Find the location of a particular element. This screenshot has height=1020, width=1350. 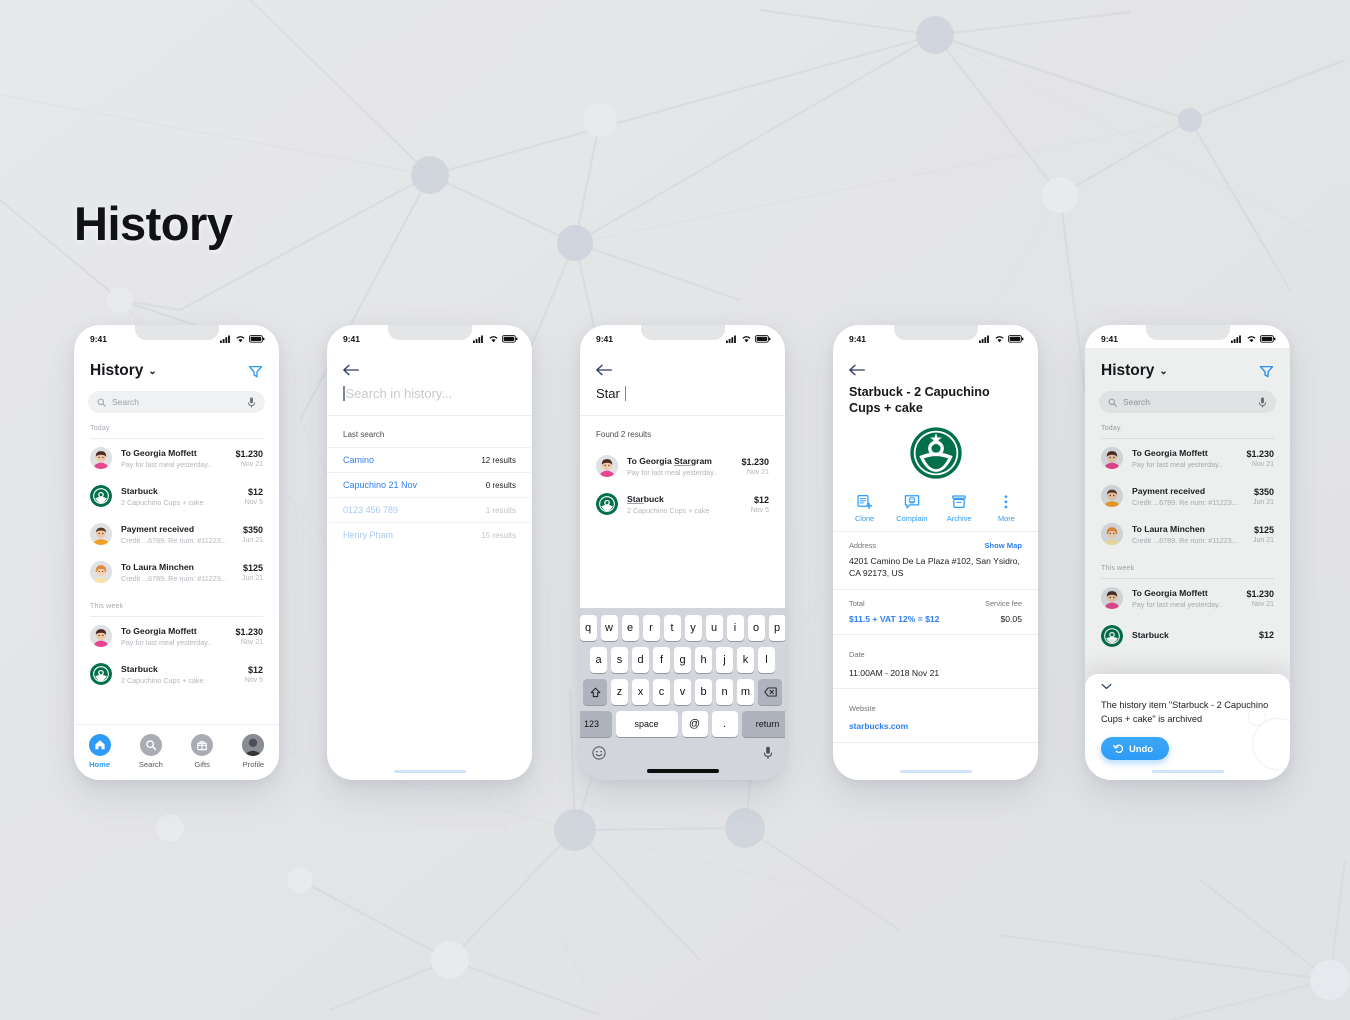

key-v: v is located at coordinates (682, 692).